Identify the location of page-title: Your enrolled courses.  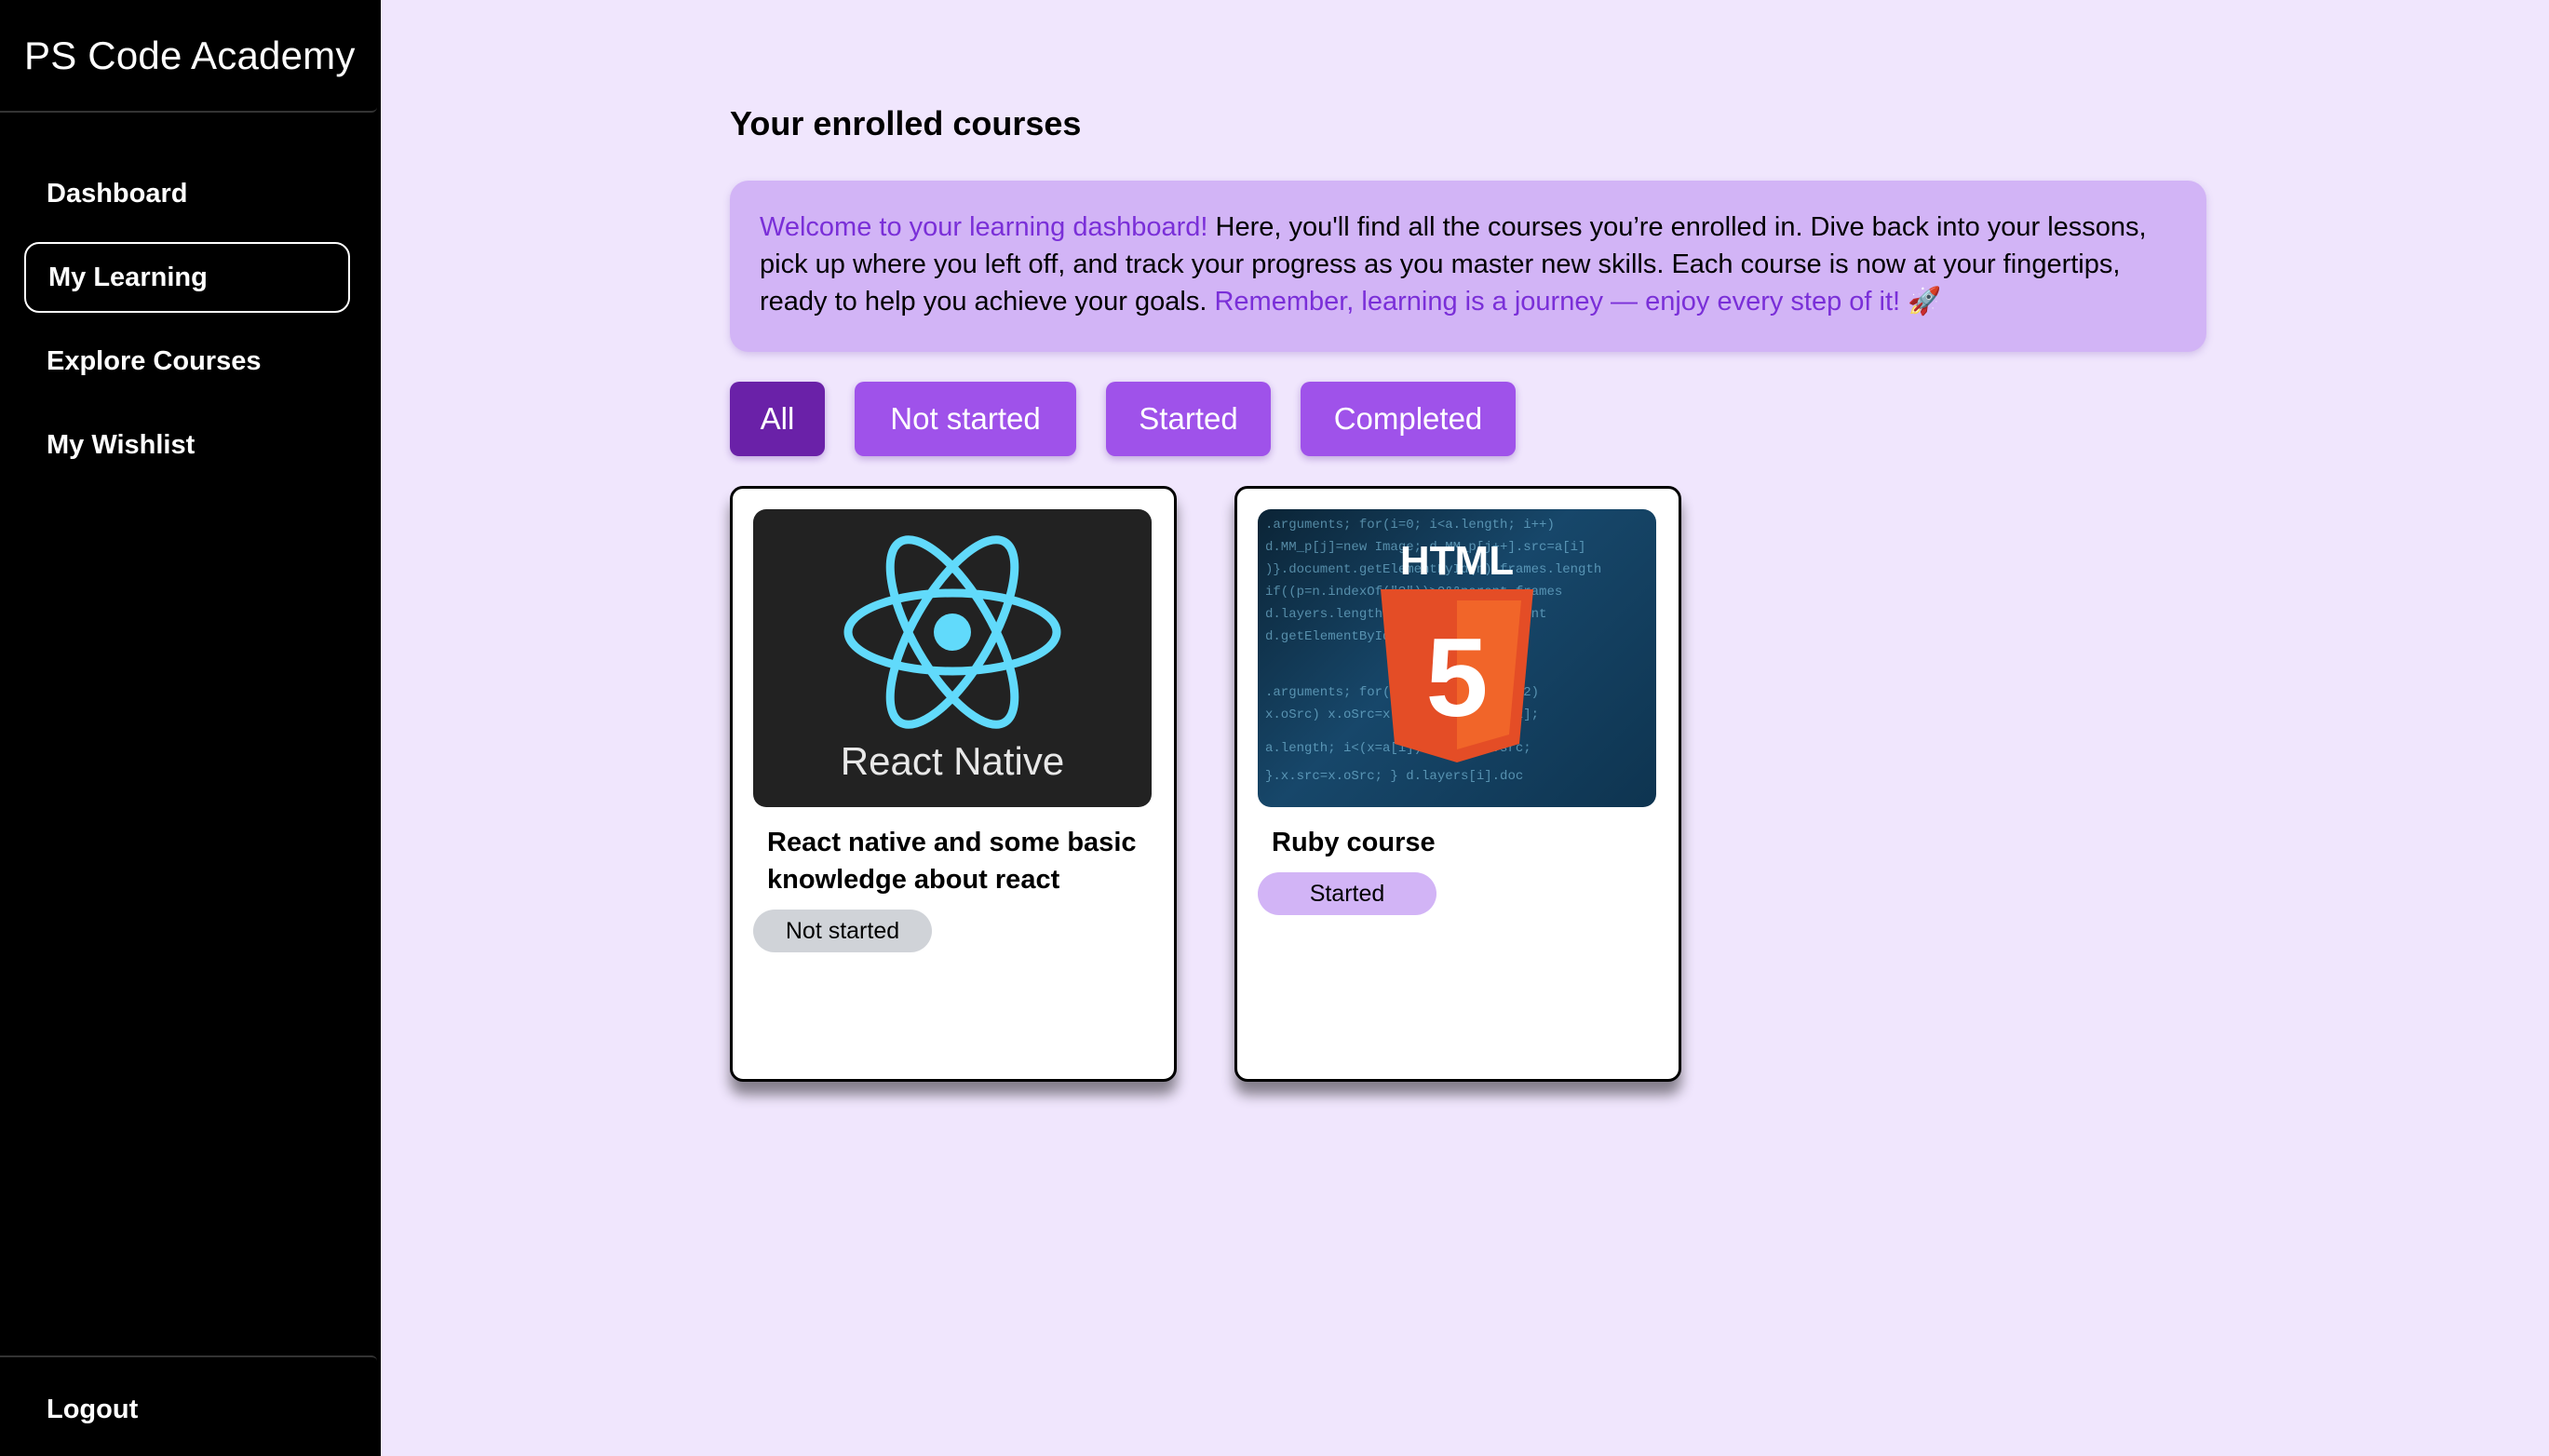
(906, 123).